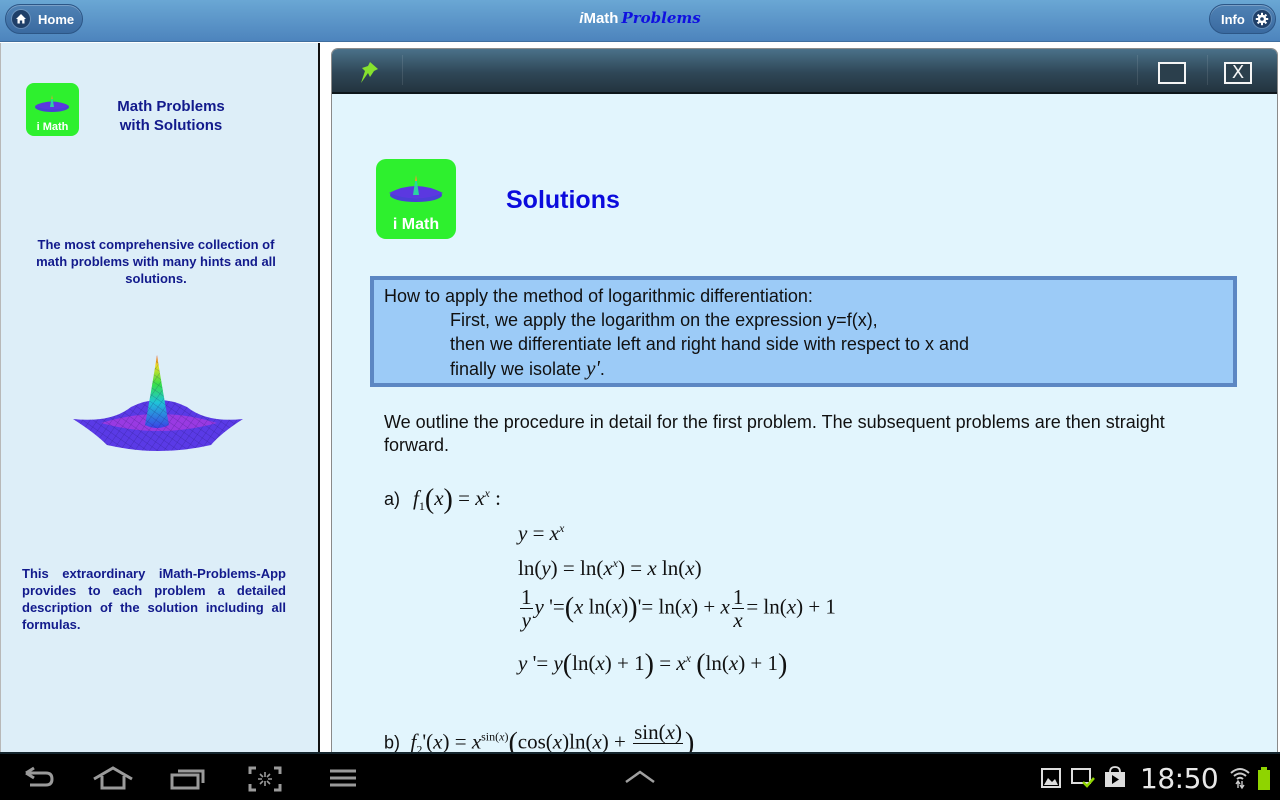 Image resolution: width=1280 pixels, height=800 pixels. What do you see at coordinates (1240, 780) in the screenshot?
I see `wifi-icon` at bounding box center [1240, 780].